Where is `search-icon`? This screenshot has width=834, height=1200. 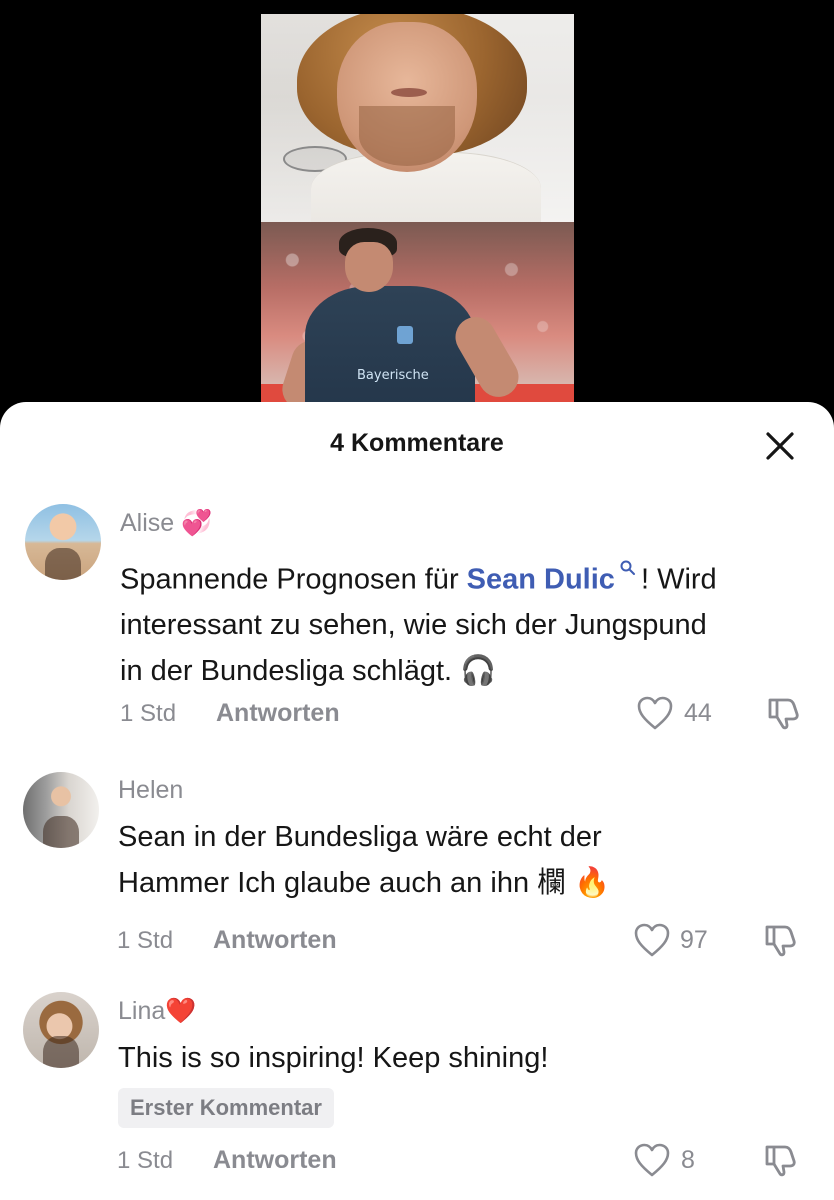 search-icon is located at coordinates (628, 571).